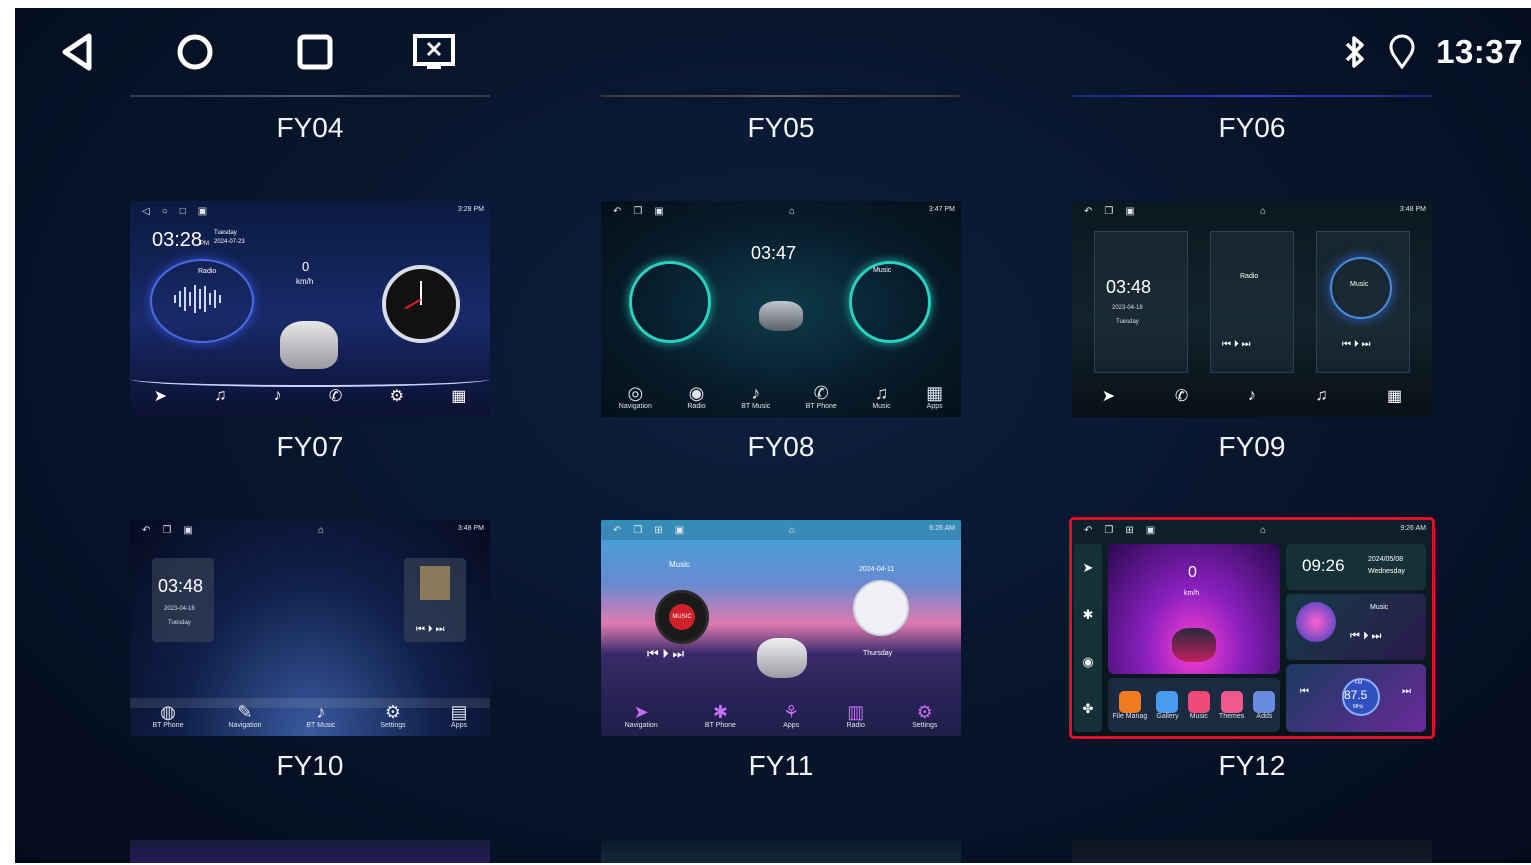 The height and width of the screenshot is (865, 1531). I want to click on home-button, so click(195, 52).